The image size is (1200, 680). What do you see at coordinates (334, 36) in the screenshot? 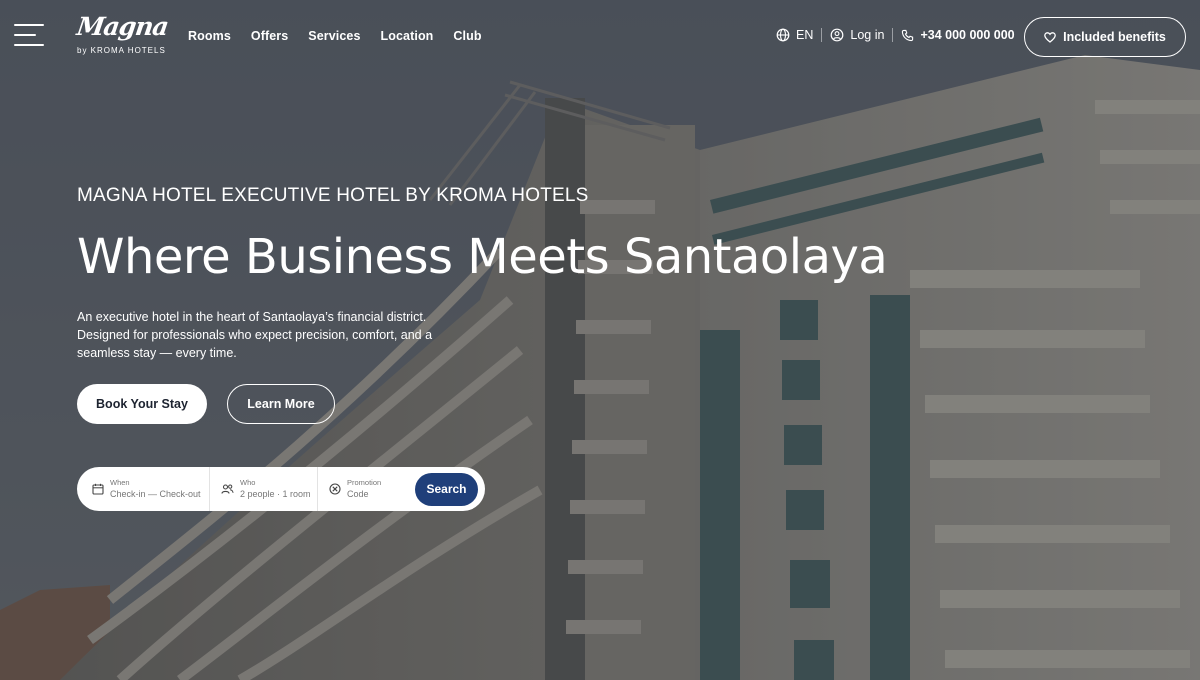
I see `nav-item-services: Services` at bounding box center [334, 36].